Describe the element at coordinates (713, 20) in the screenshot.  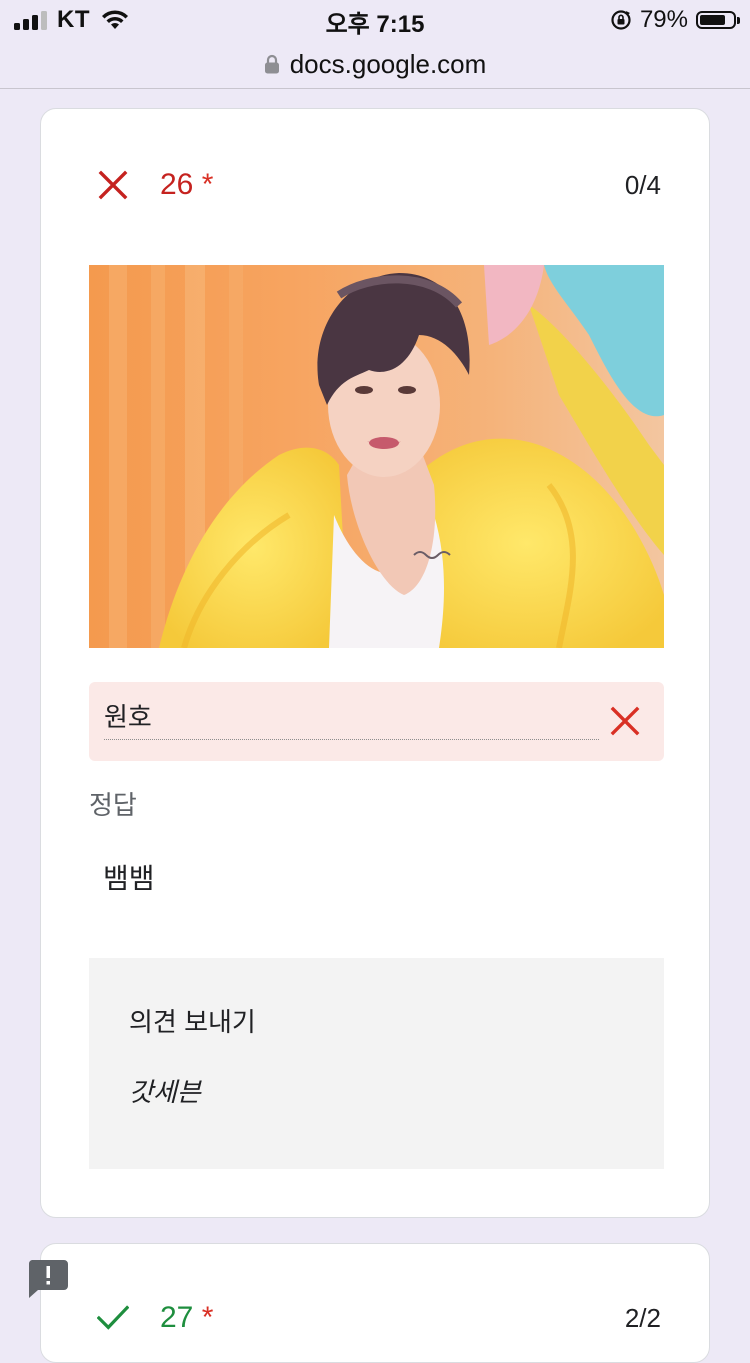
I see `battery-fill` at that location.